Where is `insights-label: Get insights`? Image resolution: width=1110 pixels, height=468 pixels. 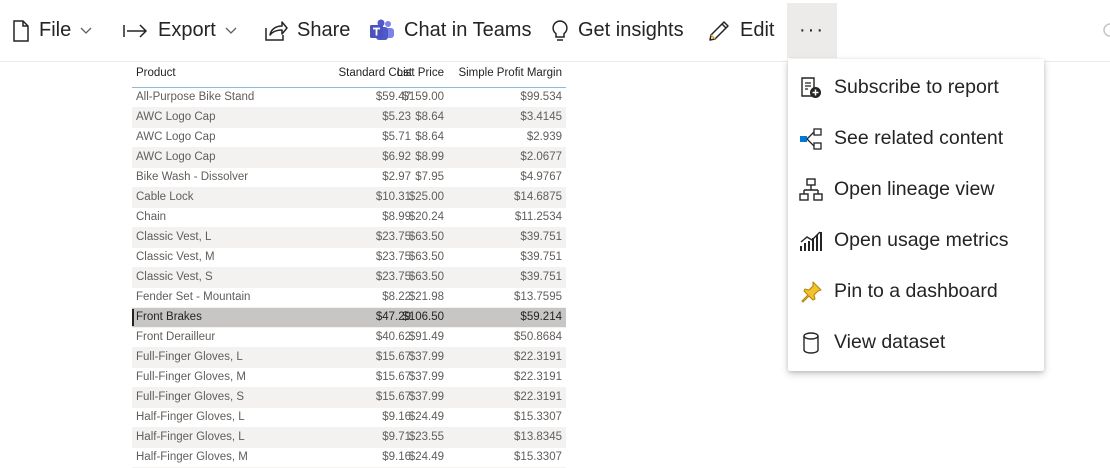 insights-label: Get insights is located at coordinates (631, 30).